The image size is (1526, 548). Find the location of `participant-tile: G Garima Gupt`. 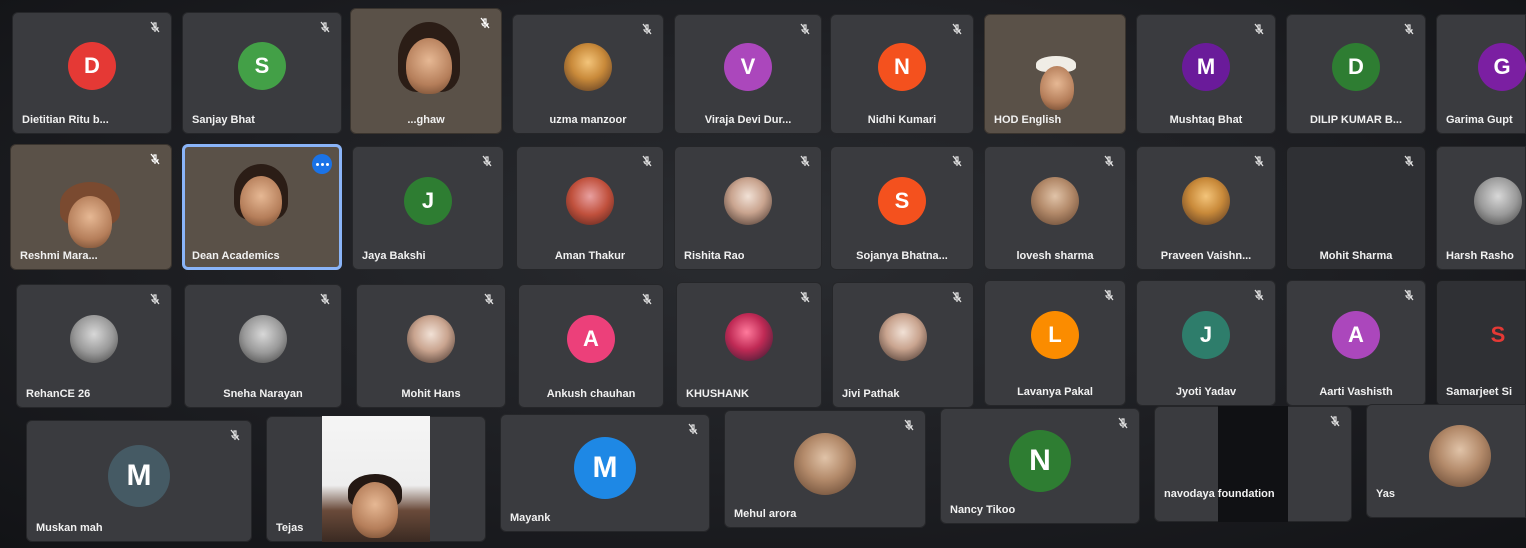

participant-tile: G Garima Gupt is located at coordinates (1481, 74).